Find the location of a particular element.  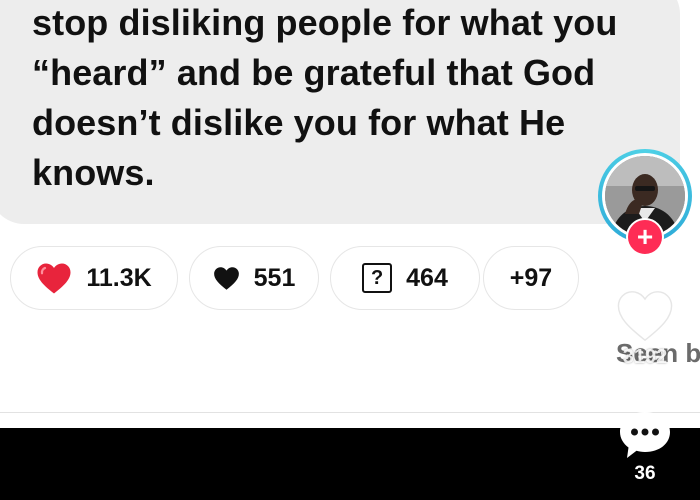

reaction-count: 551 is located at coordinates (274, 277).